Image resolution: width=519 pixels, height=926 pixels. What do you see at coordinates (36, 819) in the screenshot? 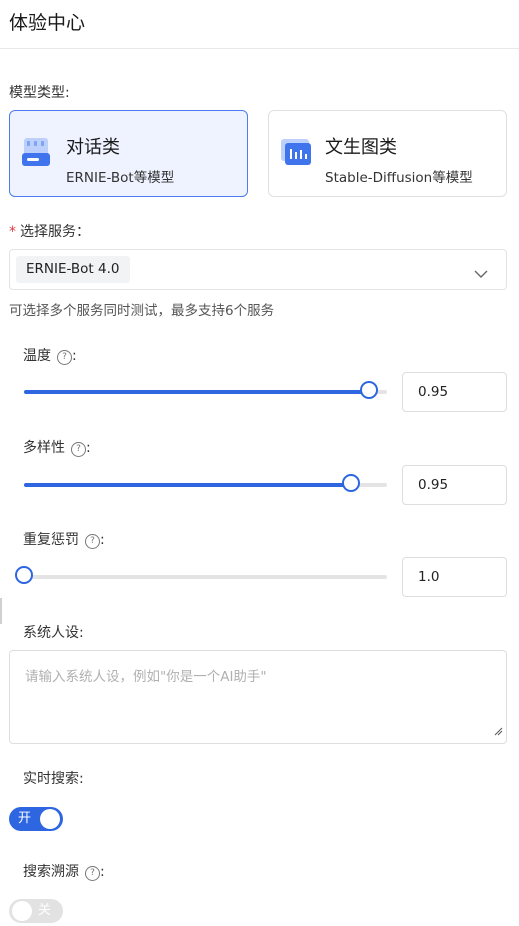
I see `realtime-search-toggle: 开` at bounding box center [36, 819].